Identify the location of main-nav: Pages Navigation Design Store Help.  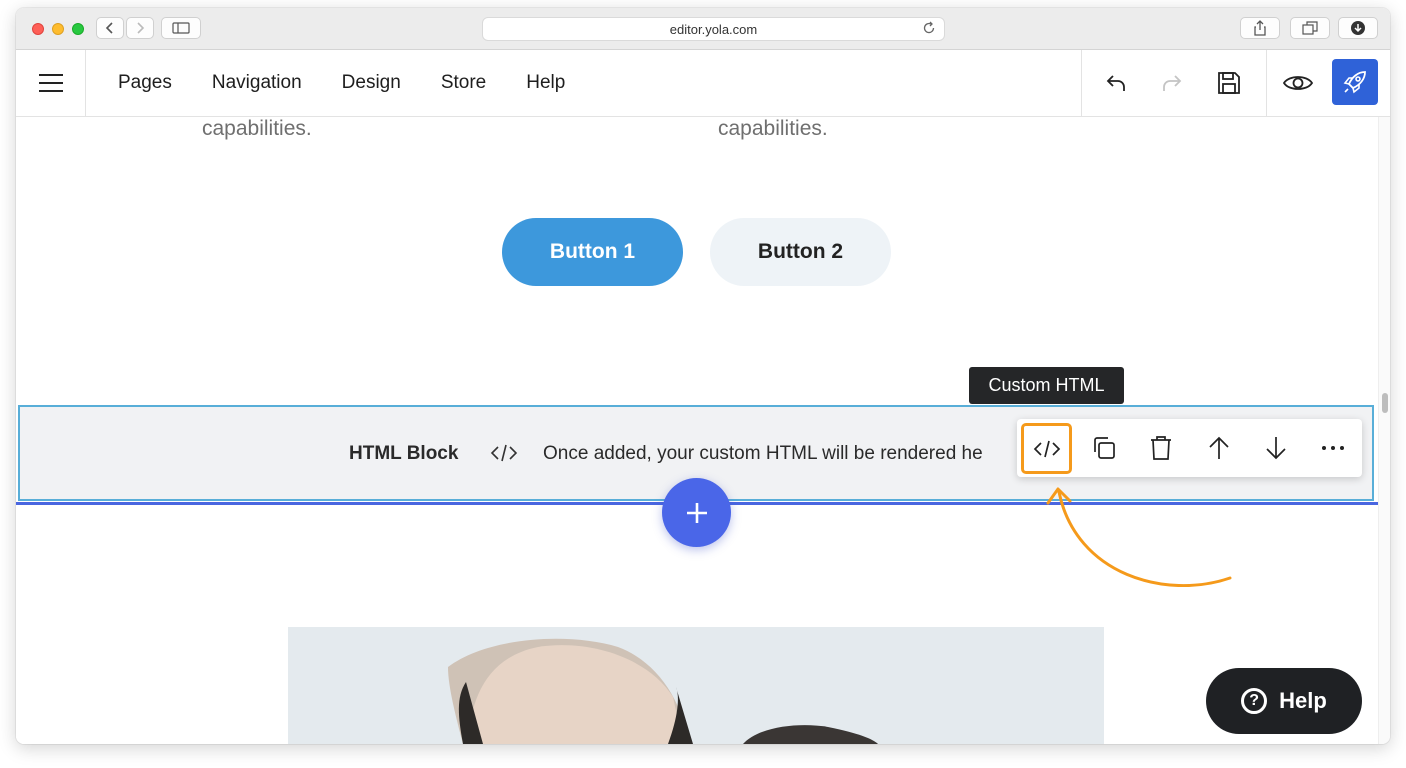
(361, 83).